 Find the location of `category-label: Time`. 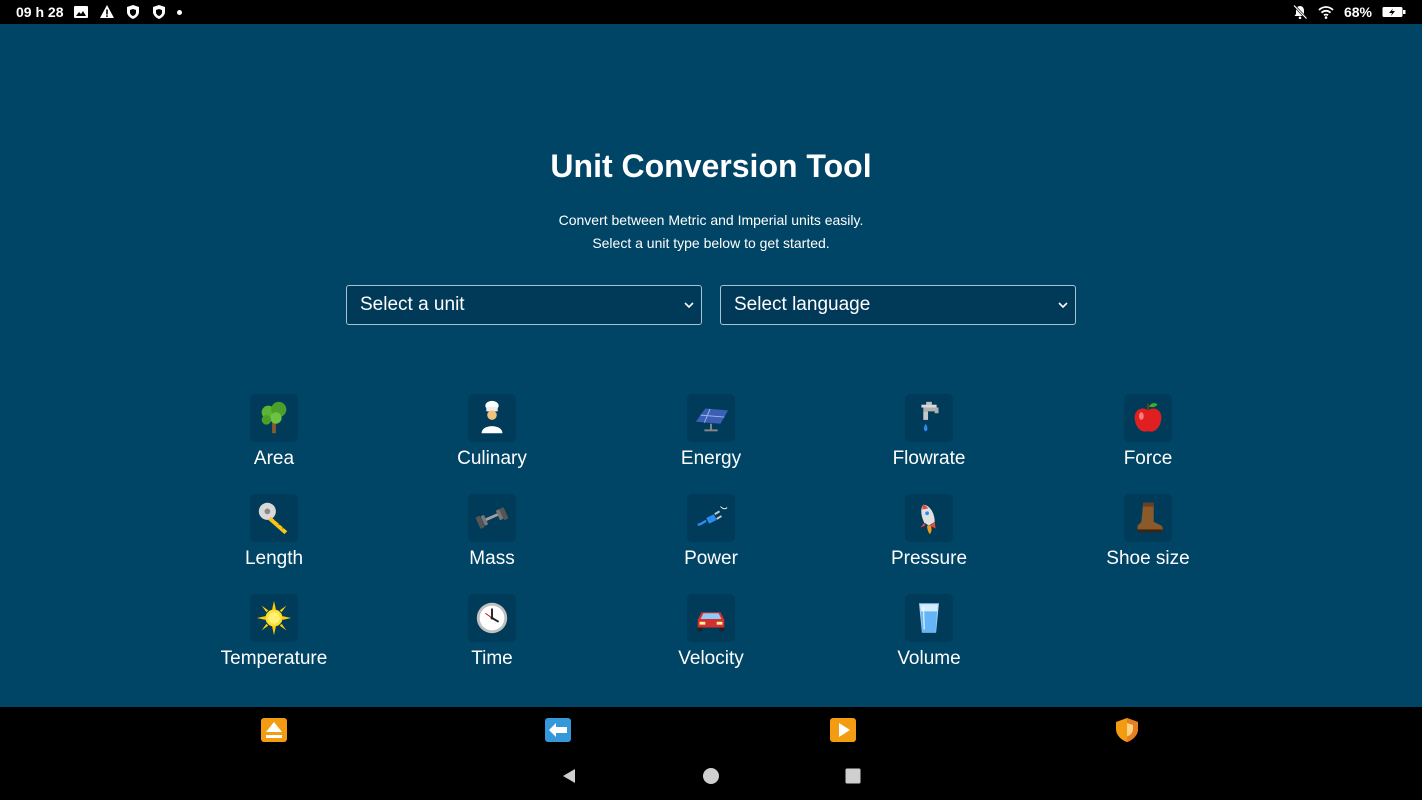

category-label: Time is located at coordinates (492, 658).